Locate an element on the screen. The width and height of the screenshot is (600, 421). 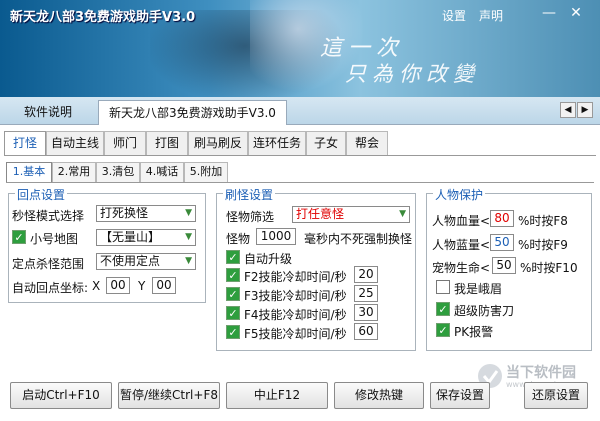
coord-label: 自动回点坐标: is located at coordinates (50, 288).